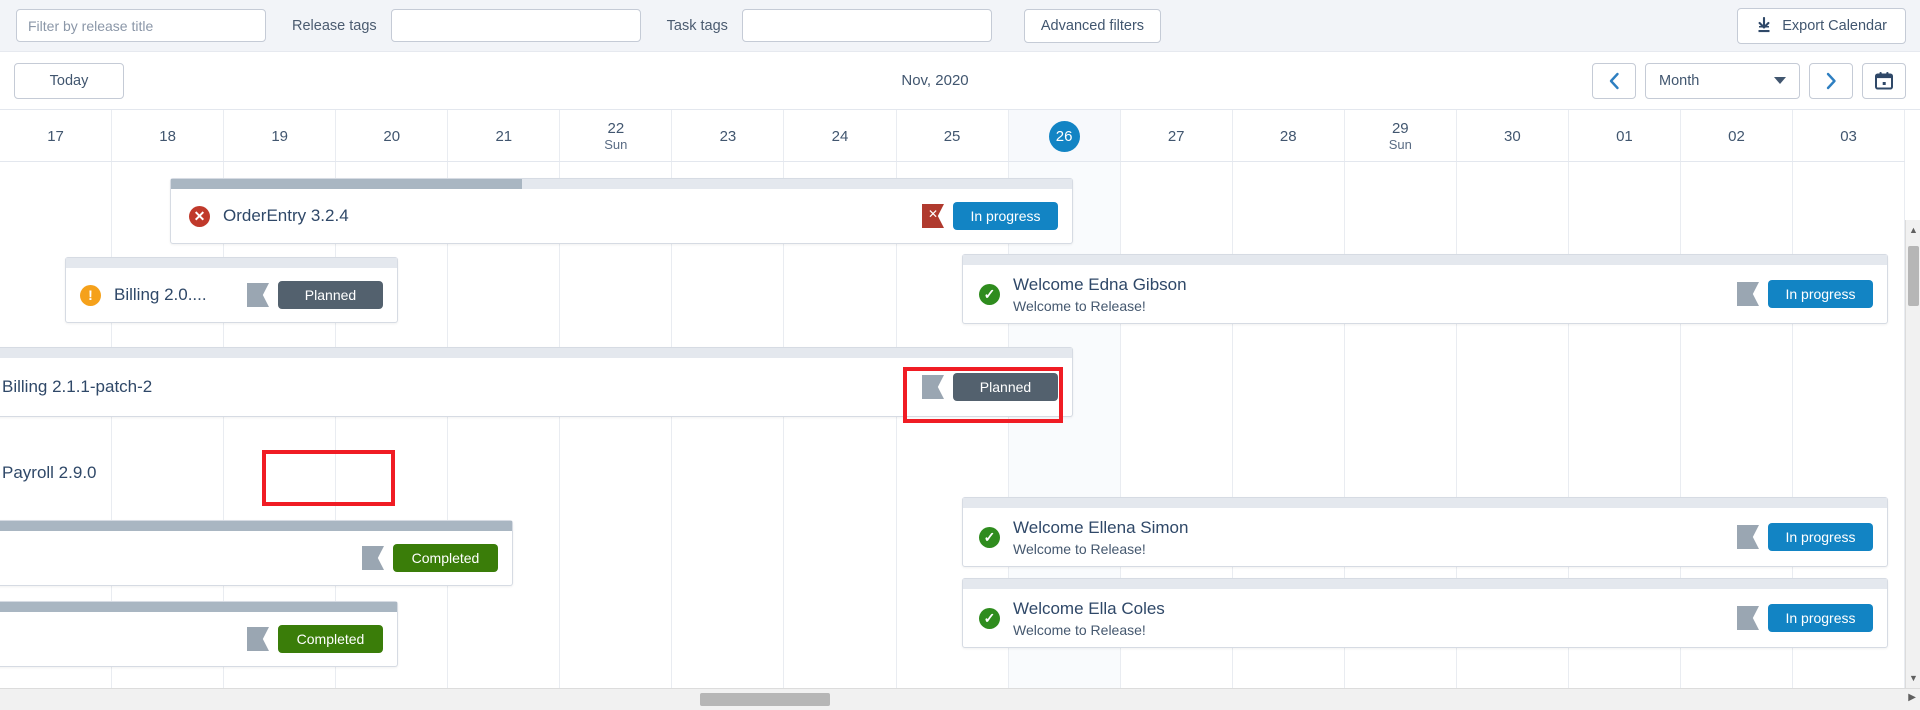 The width and height of the screenshot is (1920, 710). I want to click on release-bar-billing-20: ! Billing 2.0.... Planned, so click(231, 290).